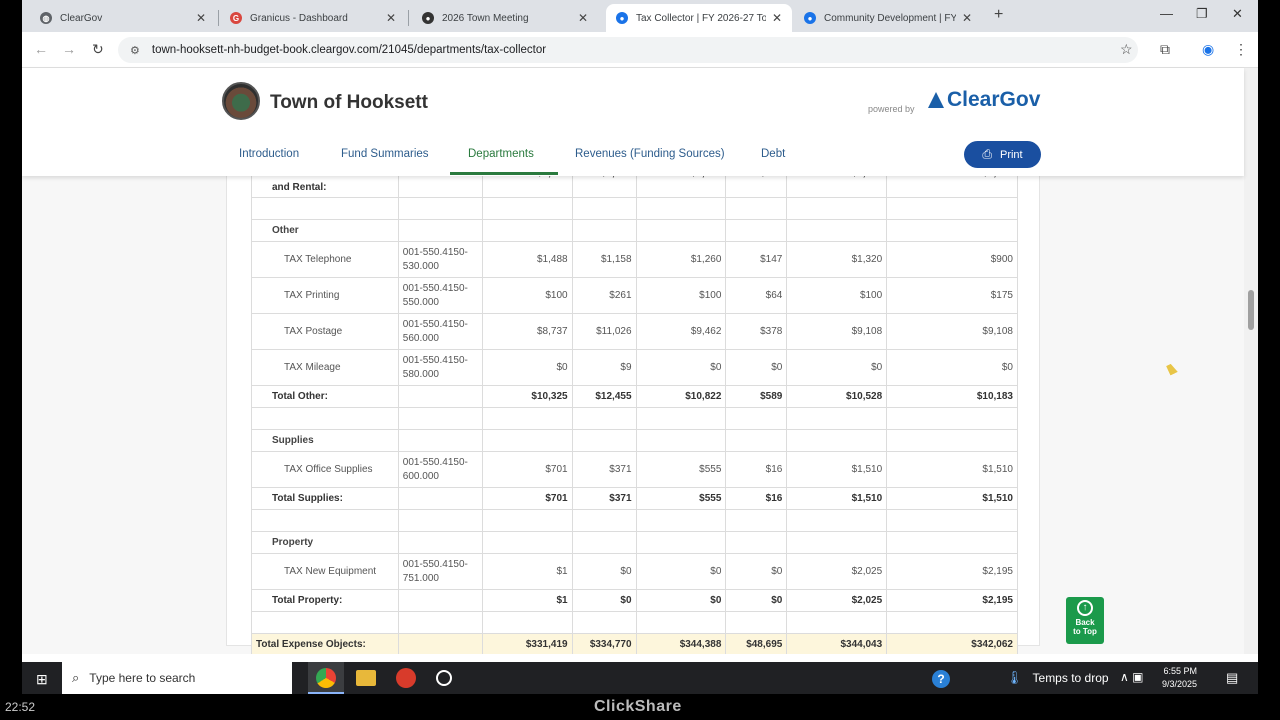 Image resolution: width=1280 pixels, height=720 pixels. Describe the element at coordinates (604, 367) in the screenshot. I see `cell-value: $9` at that location.